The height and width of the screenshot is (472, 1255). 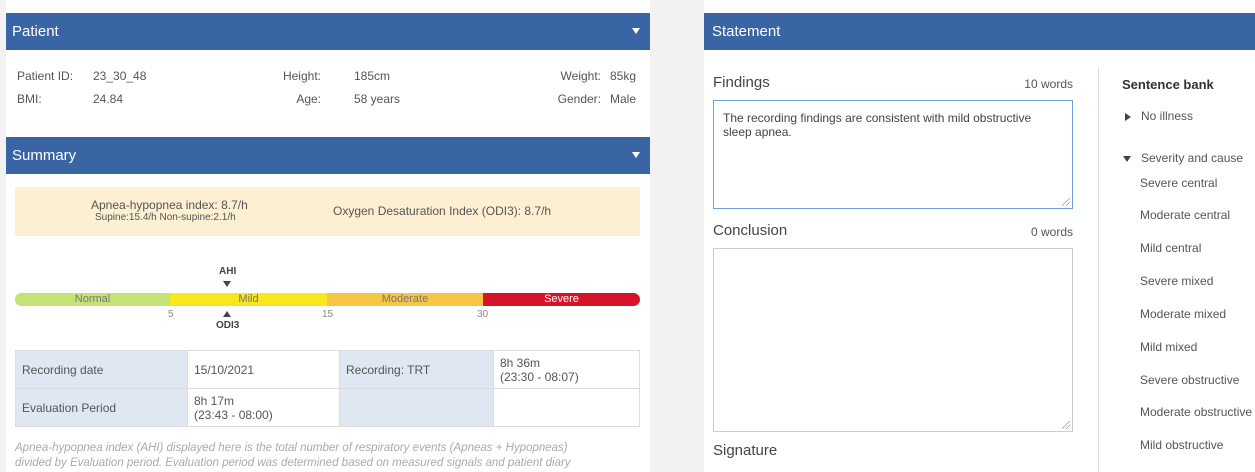 I want to click on table-row: Evaluation Period 8h 17m (23:43 - 08:00), so click(x=327, y=407).